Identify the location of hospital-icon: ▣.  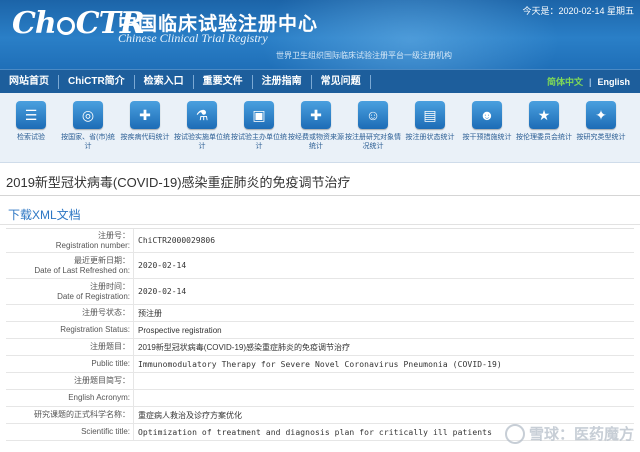
(259, 115).